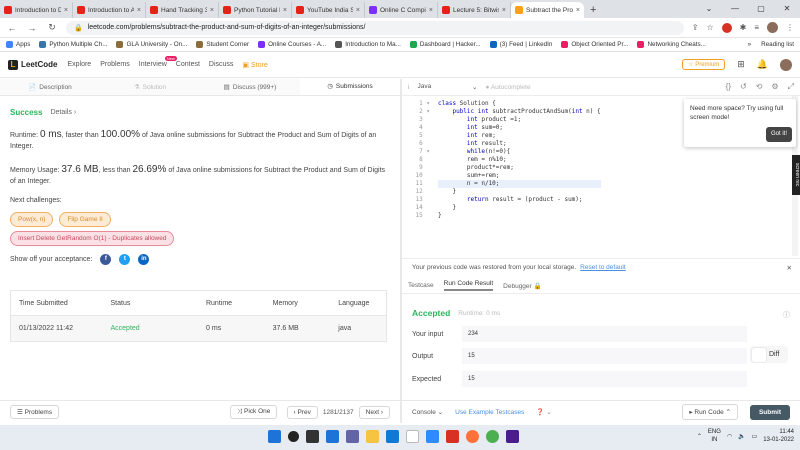 This screenshot has width=800, height=450. Describe the element at coordinates (254, 65) in the screenshot. I see `nav-store: ▣ Store` at that location.